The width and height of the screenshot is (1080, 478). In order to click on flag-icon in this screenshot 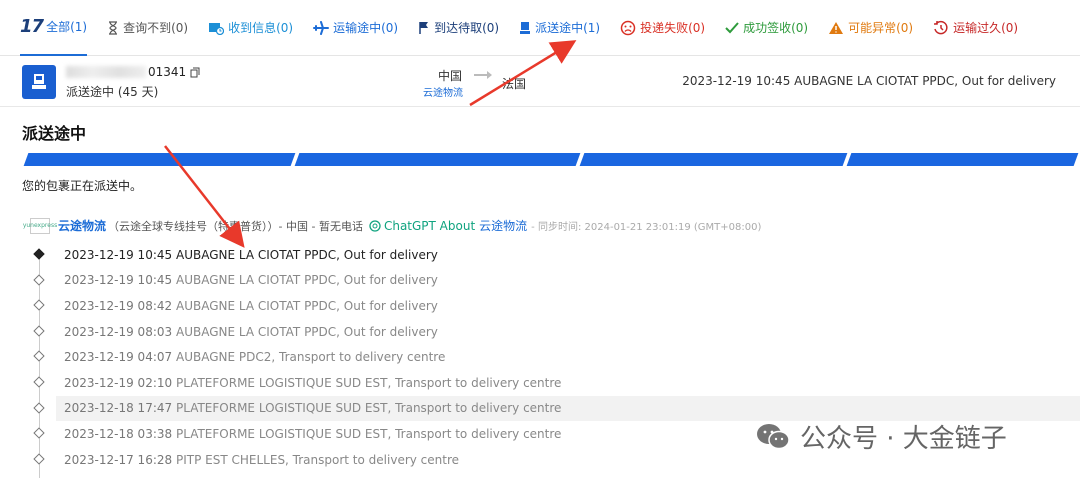, I will do `click(424, 28)`.